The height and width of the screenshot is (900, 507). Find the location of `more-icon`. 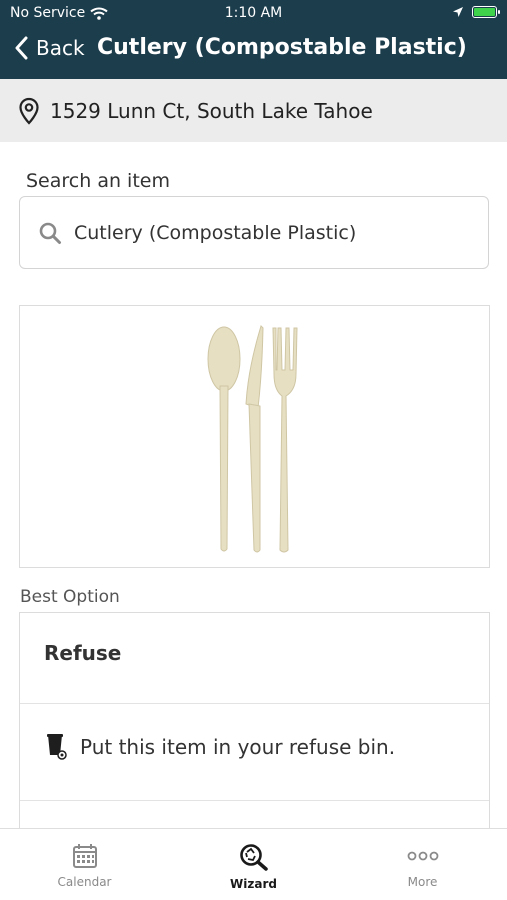

more-icon is located at coordinates (422, 856).